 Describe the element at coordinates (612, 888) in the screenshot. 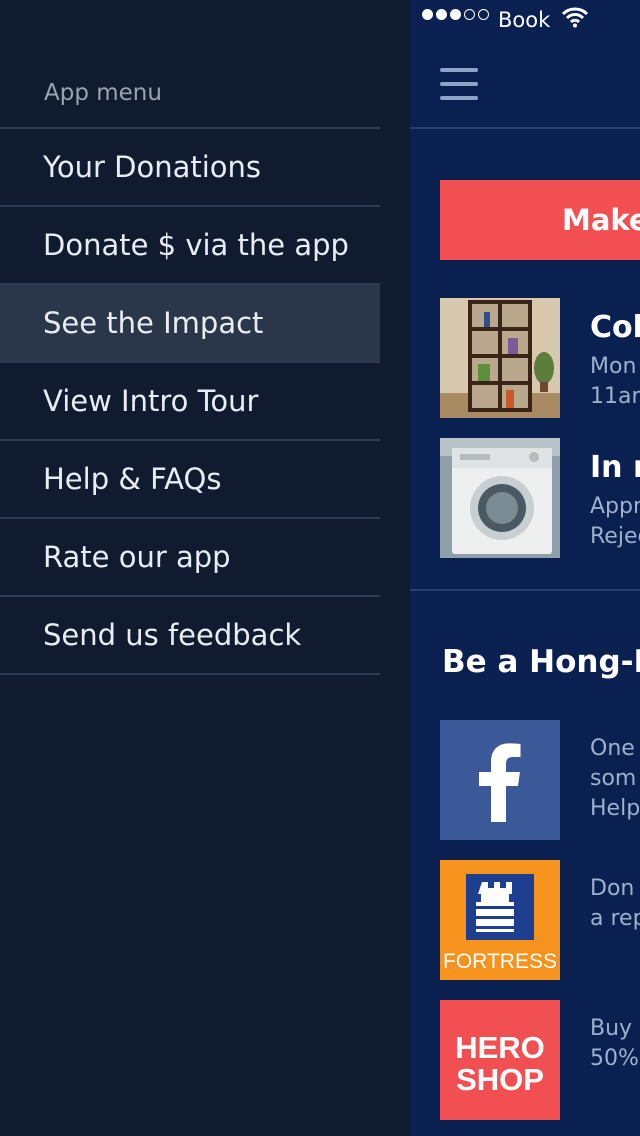

I see `partner-line-1: Don` at that location.